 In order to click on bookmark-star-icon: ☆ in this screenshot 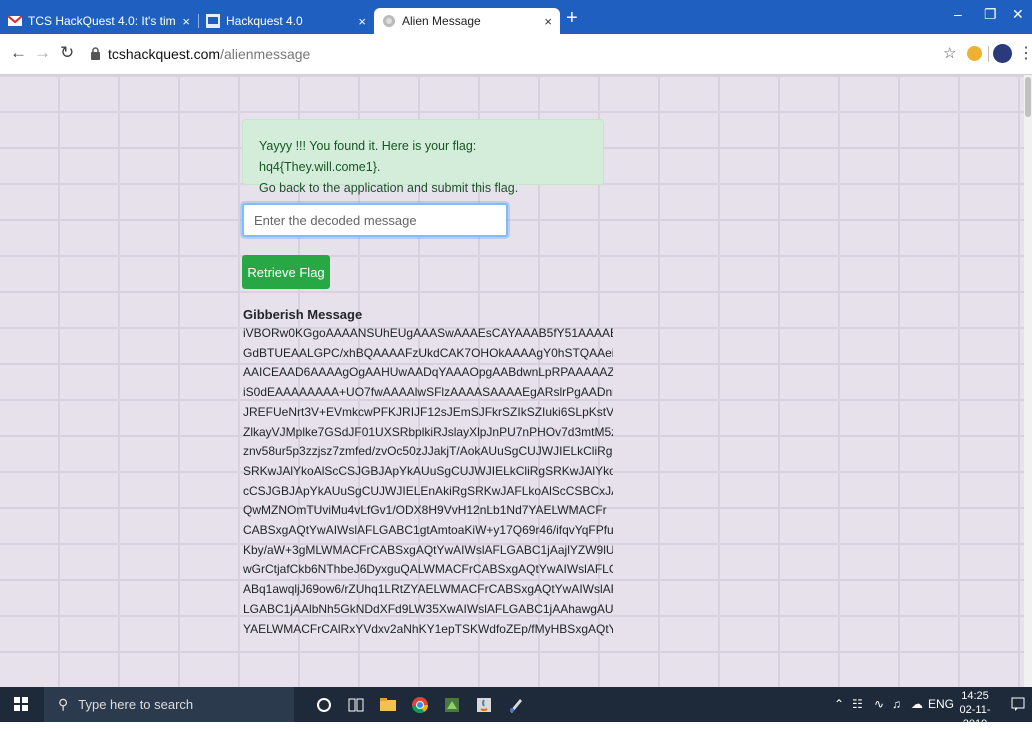, I will do `click(949, 53)`.